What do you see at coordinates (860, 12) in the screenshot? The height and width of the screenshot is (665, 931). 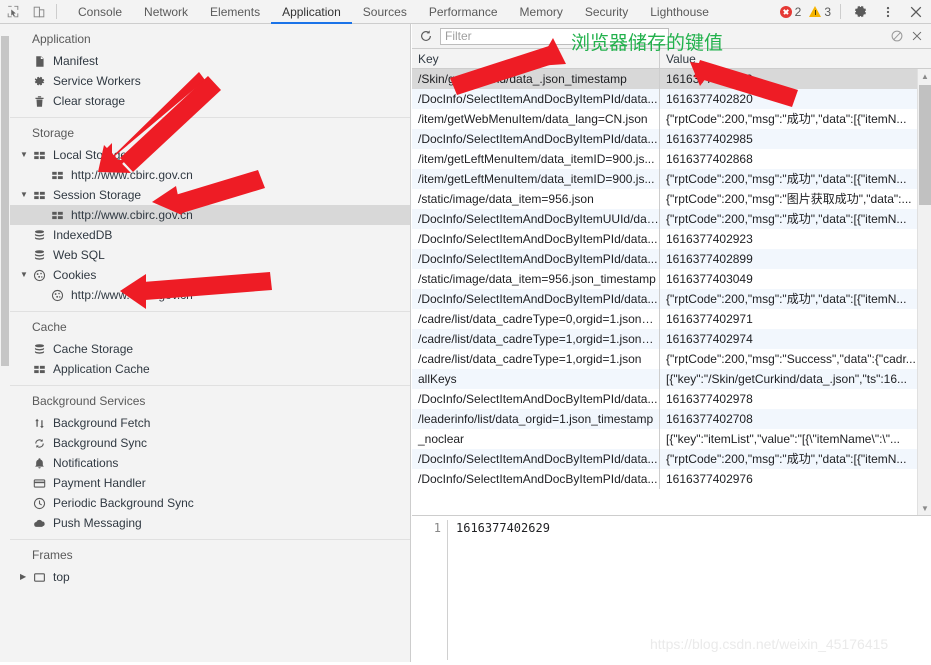 I see `settings-gear-icon` at bounding box center [860, 12].